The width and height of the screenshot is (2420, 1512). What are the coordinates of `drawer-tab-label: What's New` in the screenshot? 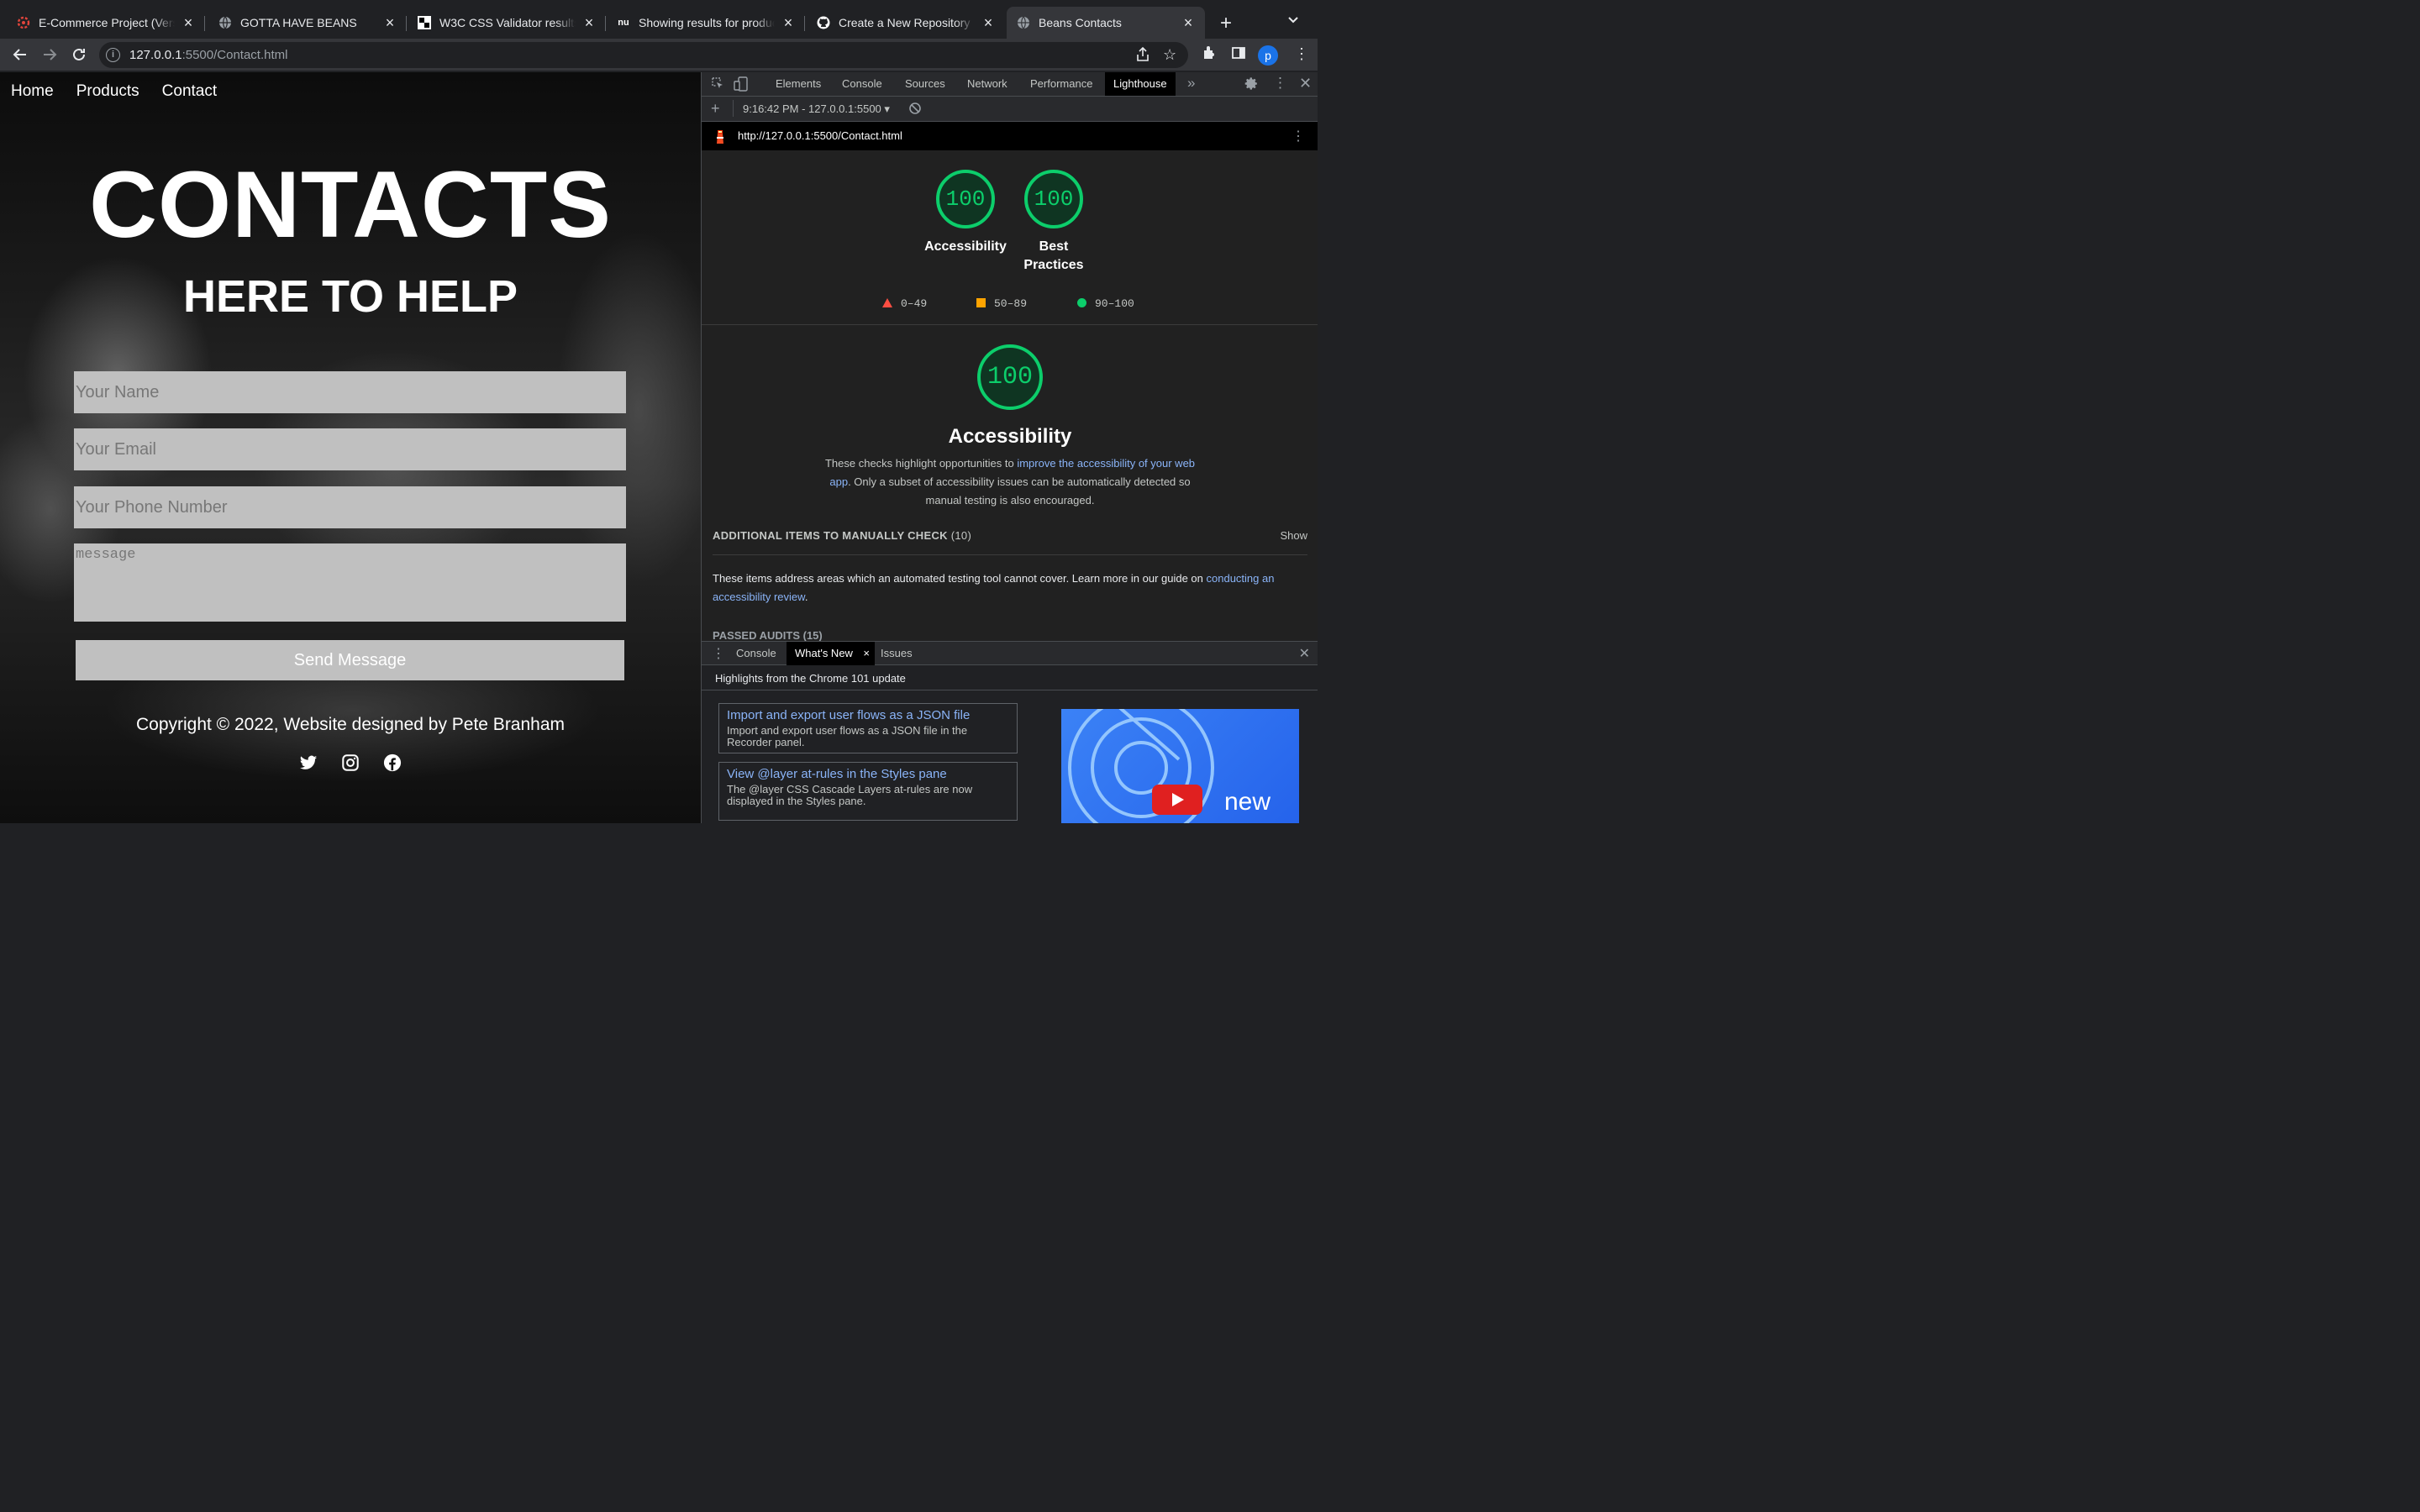 It's located at (824, 653).